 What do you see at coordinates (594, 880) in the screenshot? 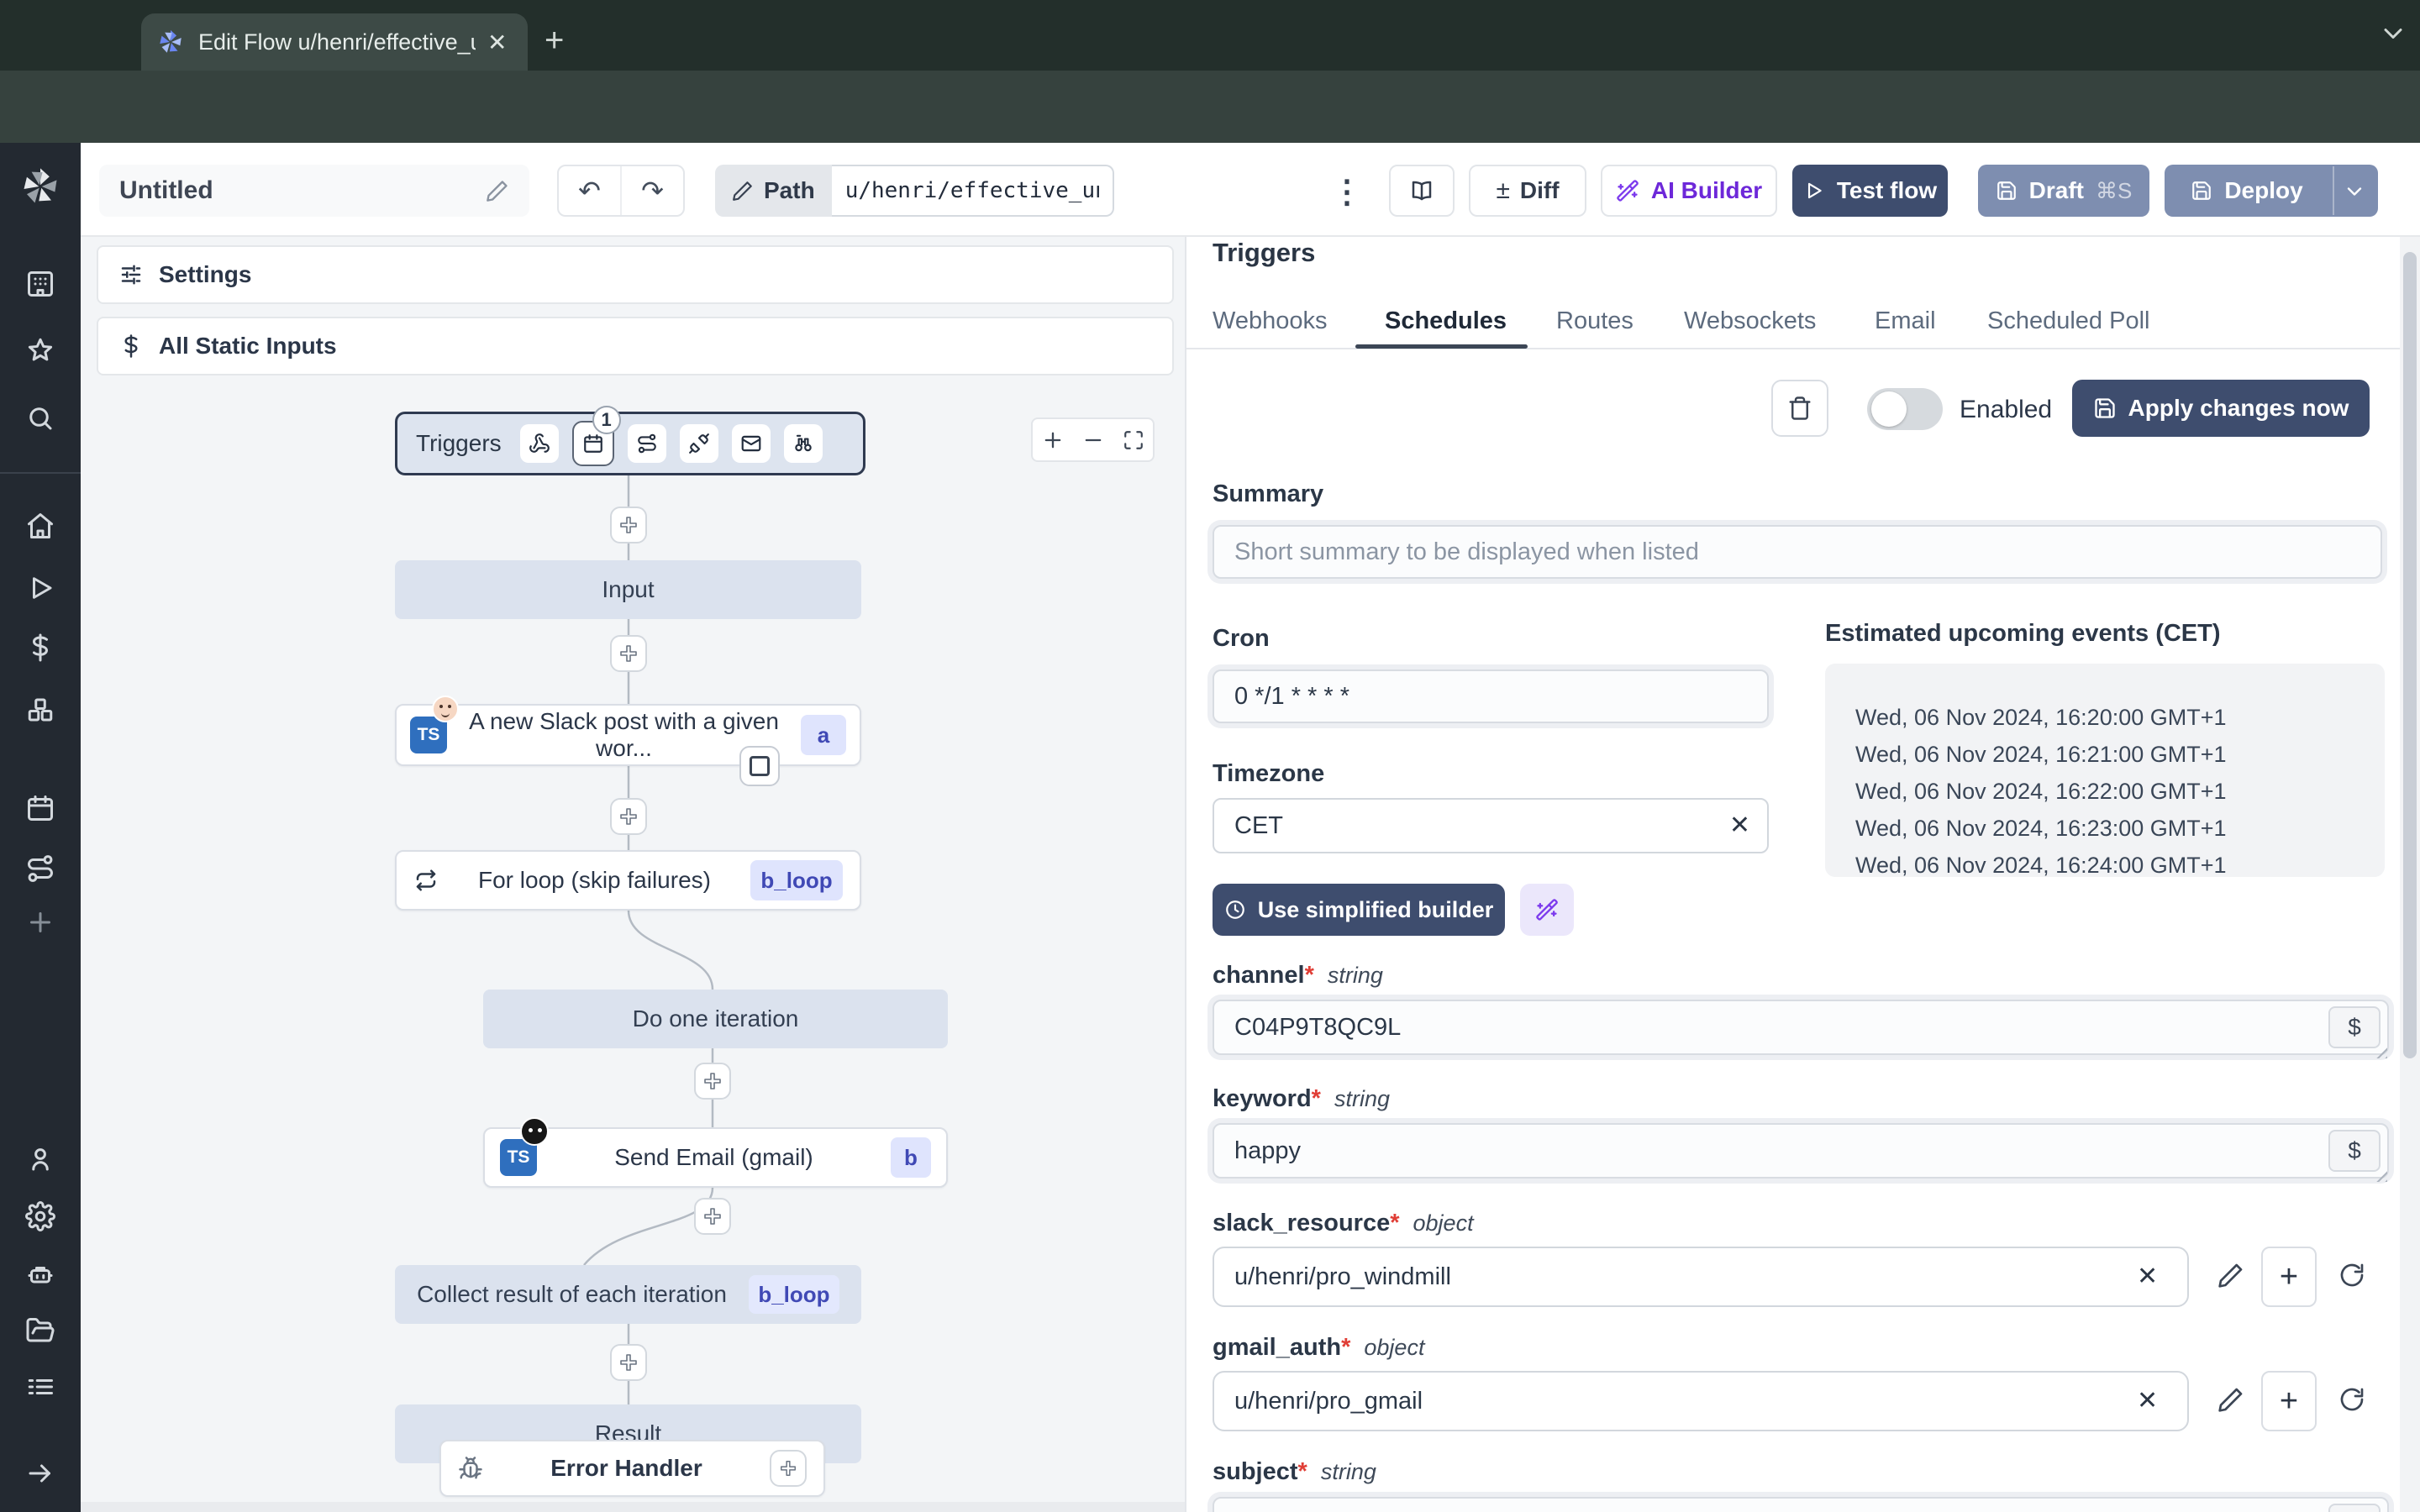
I see `forloop-step-label: For loop (skip failures)` at bounding box center [594, 880].